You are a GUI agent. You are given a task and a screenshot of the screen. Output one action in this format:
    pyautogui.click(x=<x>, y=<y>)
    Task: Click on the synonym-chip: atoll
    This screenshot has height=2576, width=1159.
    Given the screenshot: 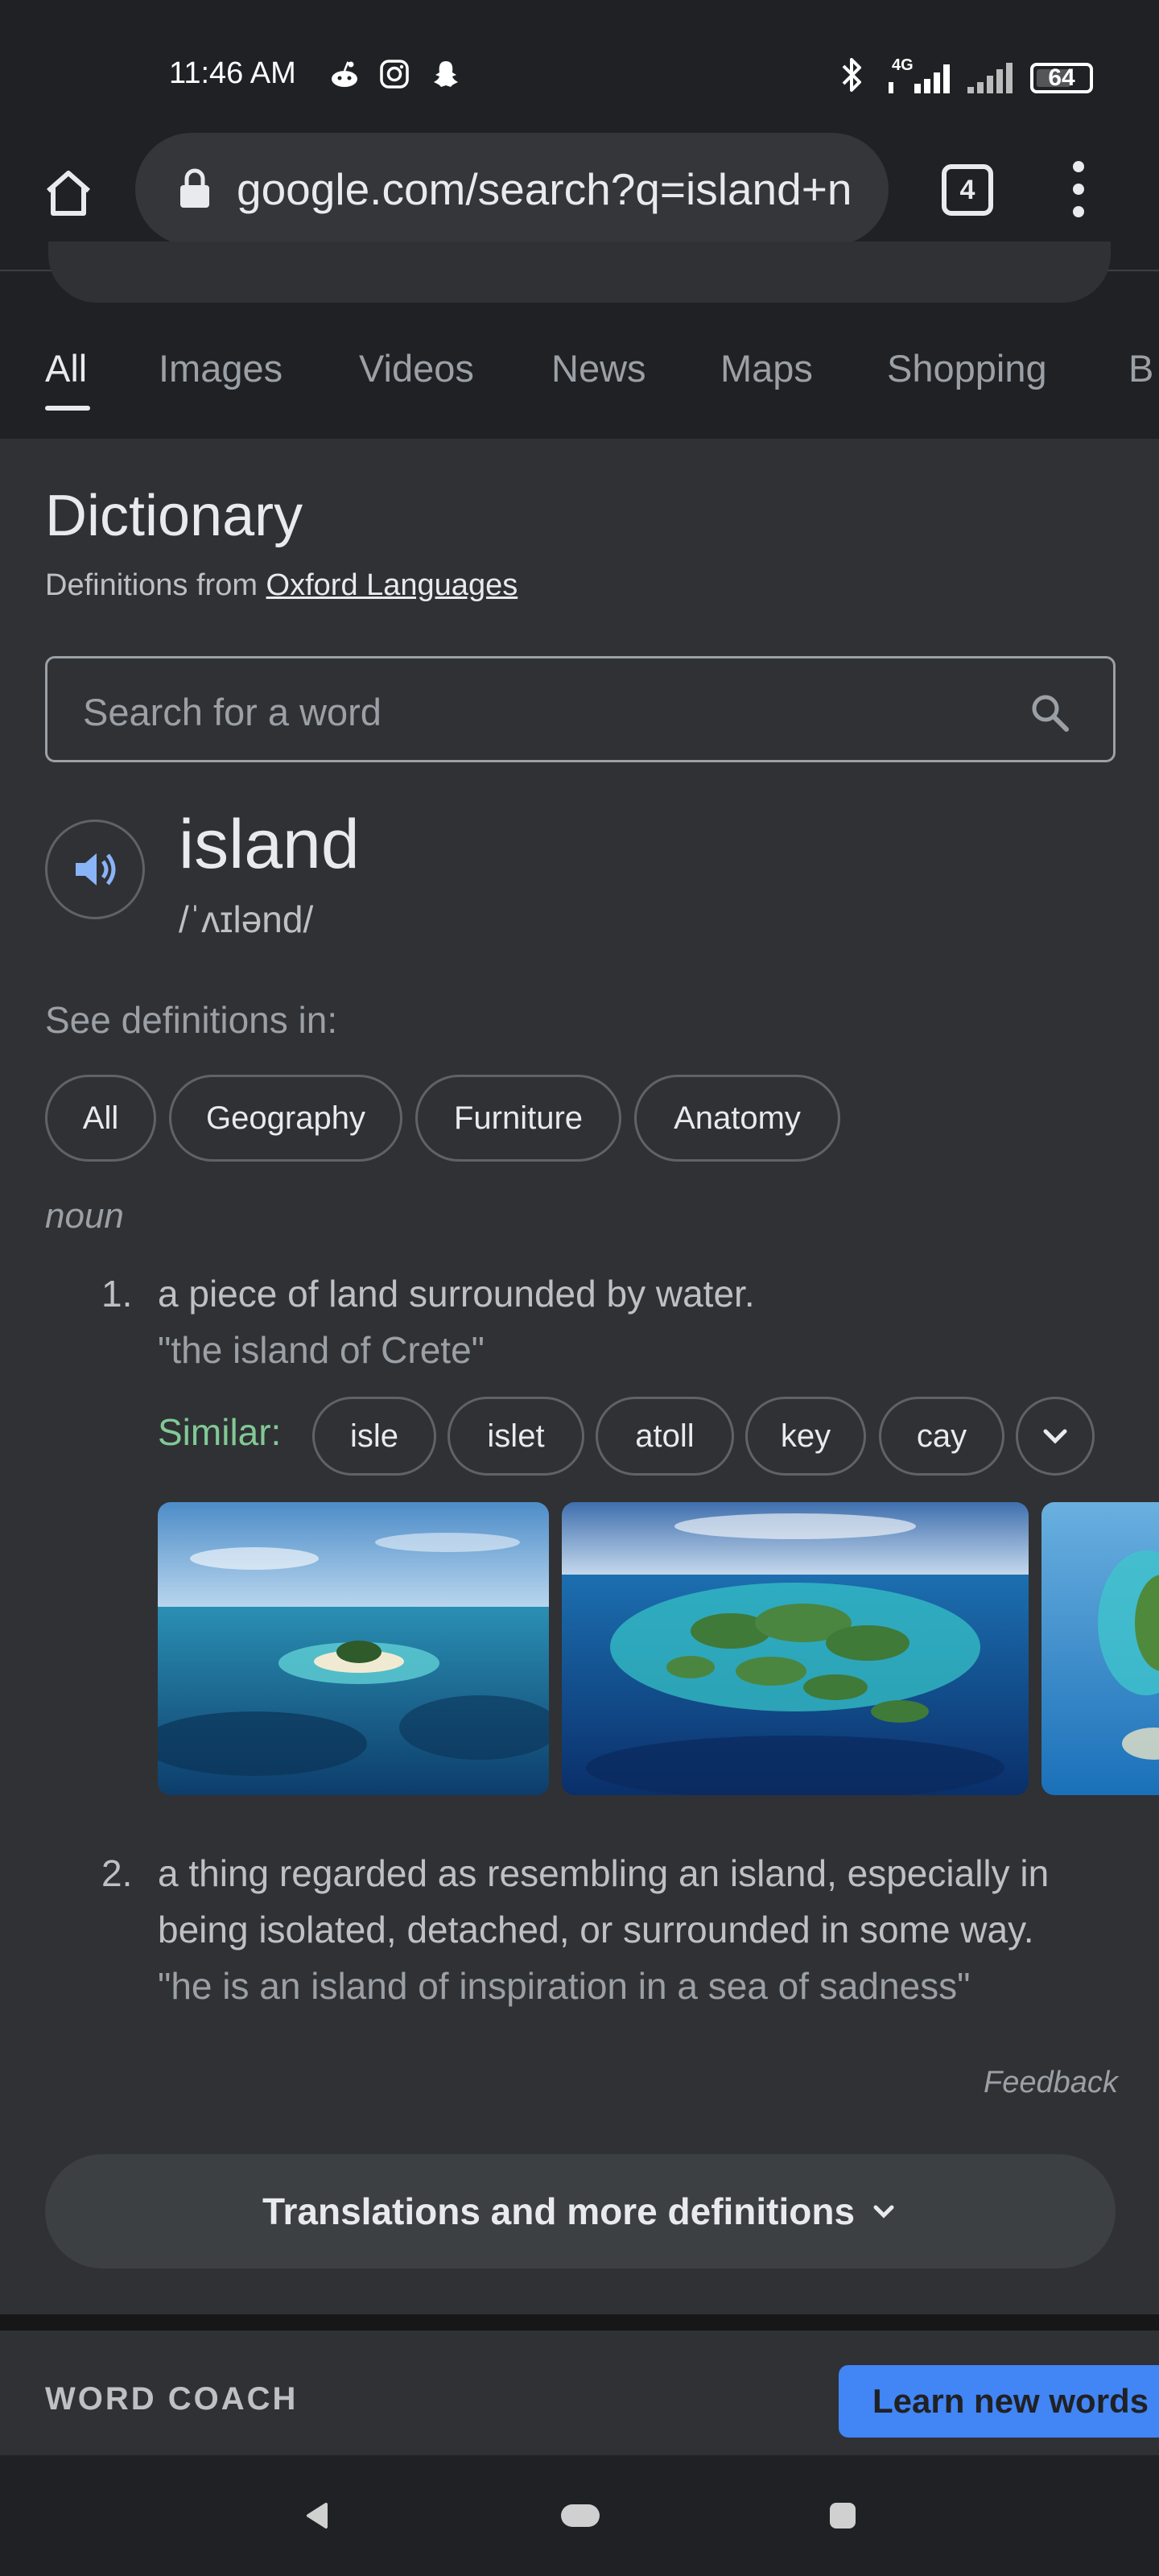 What is the action you would take?
    pyautogui.click(x=665, y=1436)
    